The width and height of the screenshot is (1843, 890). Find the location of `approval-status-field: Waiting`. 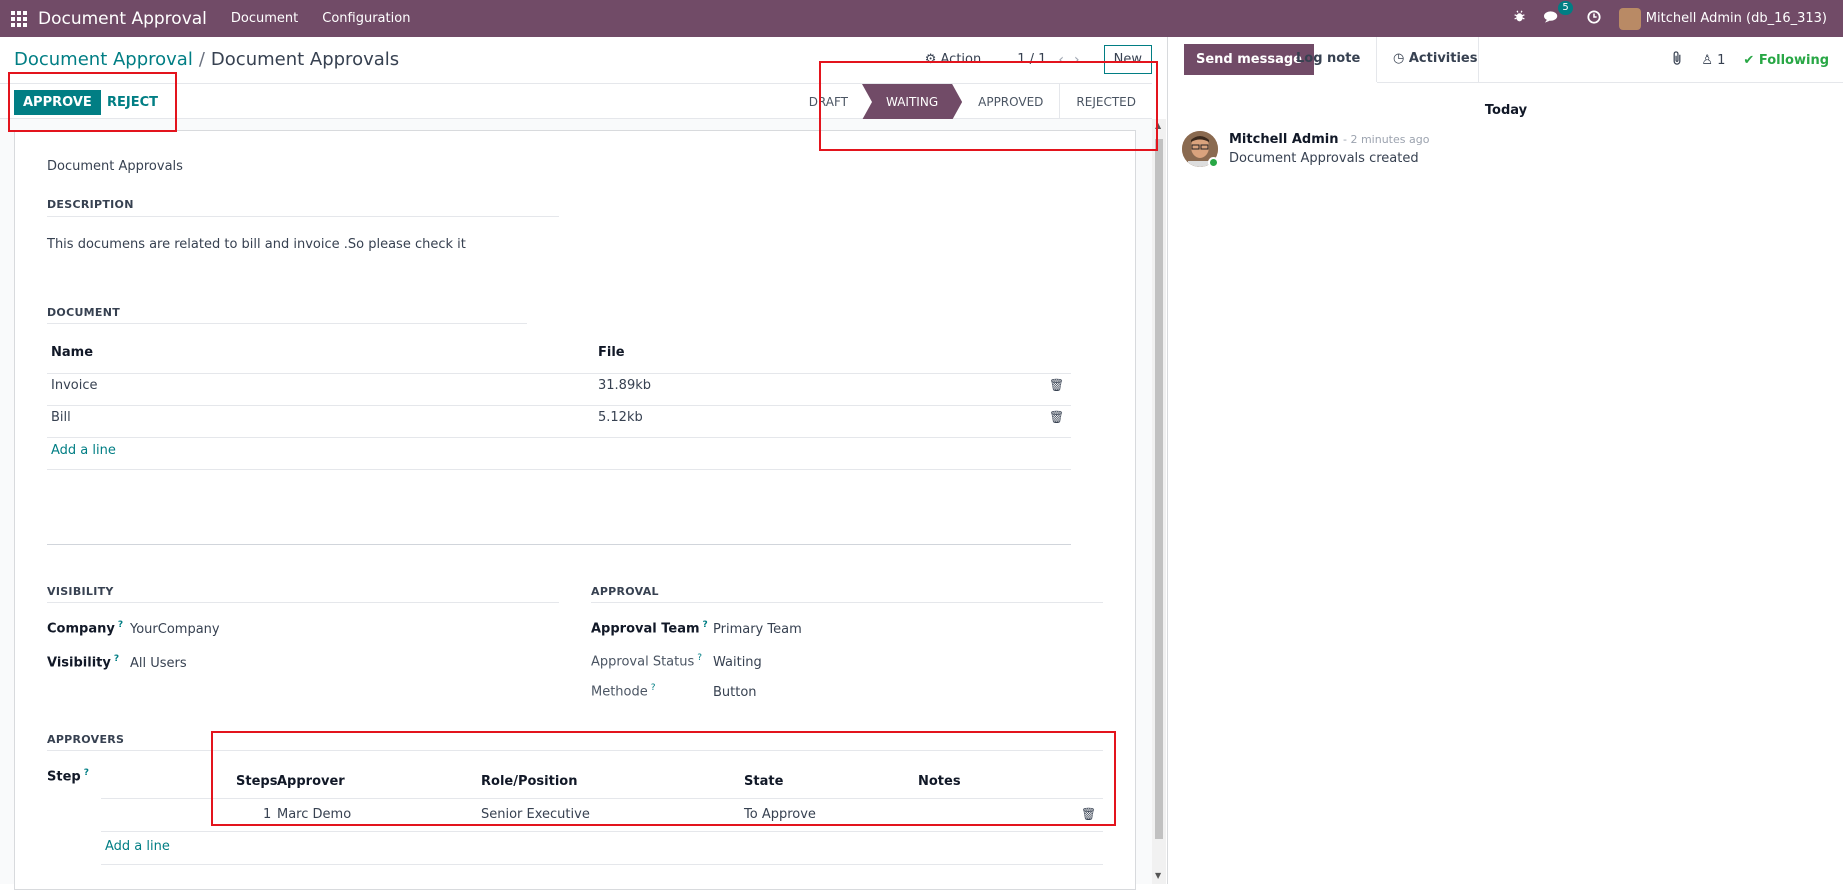

approval-status-field: Waiting is located at coordinates (737, 662).